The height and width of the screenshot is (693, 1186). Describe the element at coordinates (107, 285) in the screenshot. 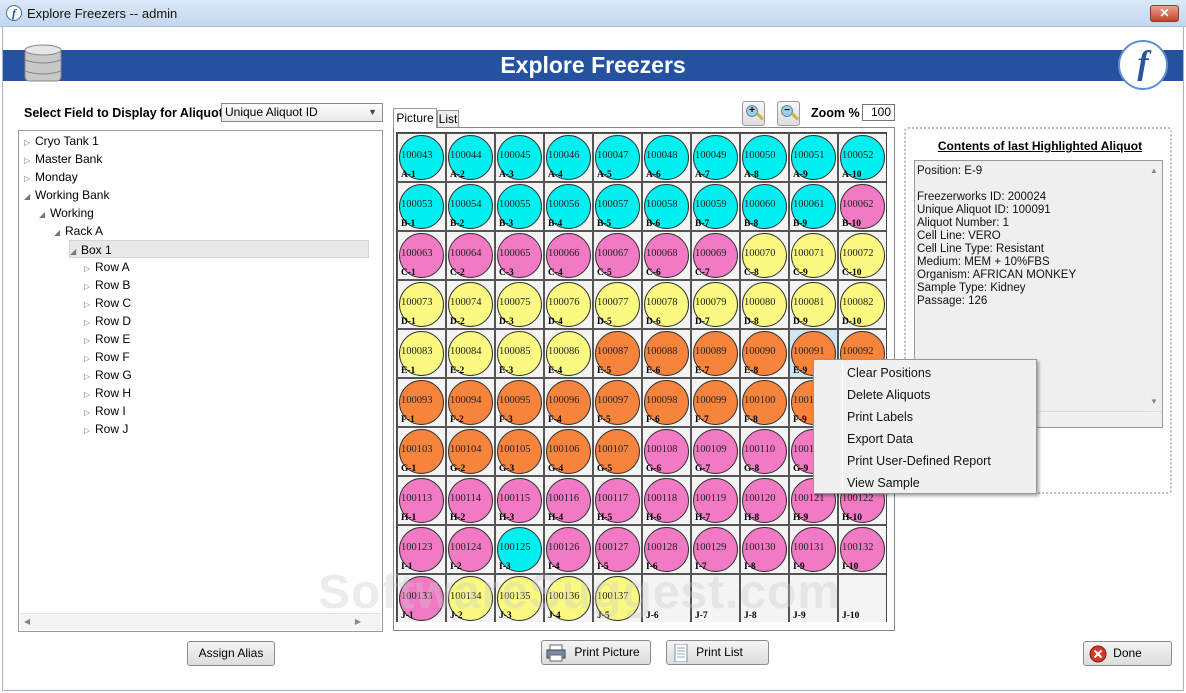

I see `tree-node: ▷ Row B` at that location.